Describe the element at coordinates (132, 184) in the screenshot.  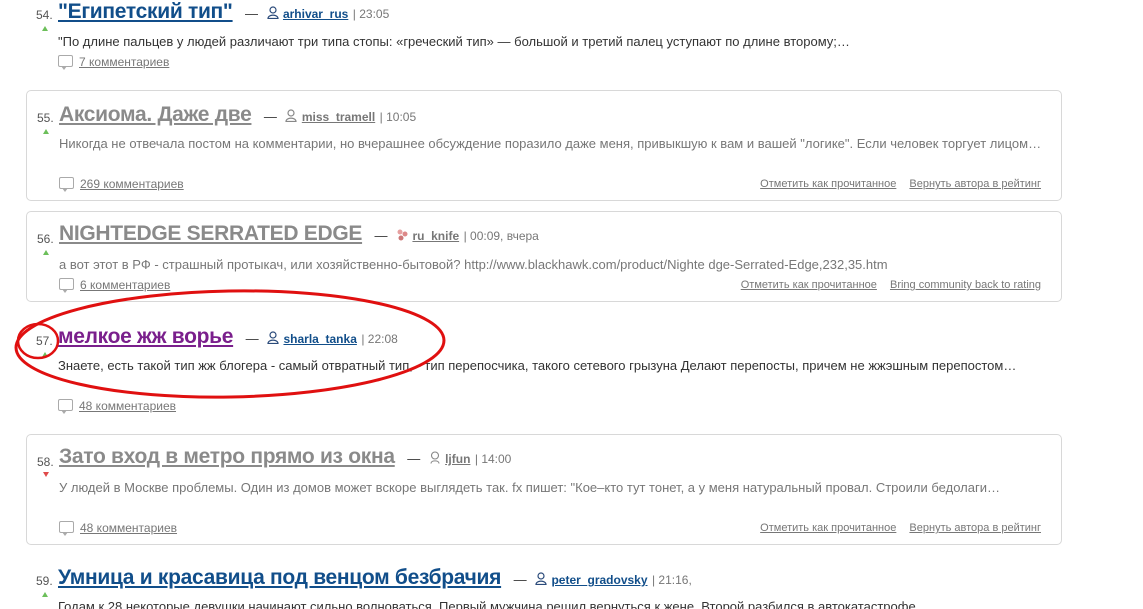
I see `comments-count: 269 комментариев` at that location.